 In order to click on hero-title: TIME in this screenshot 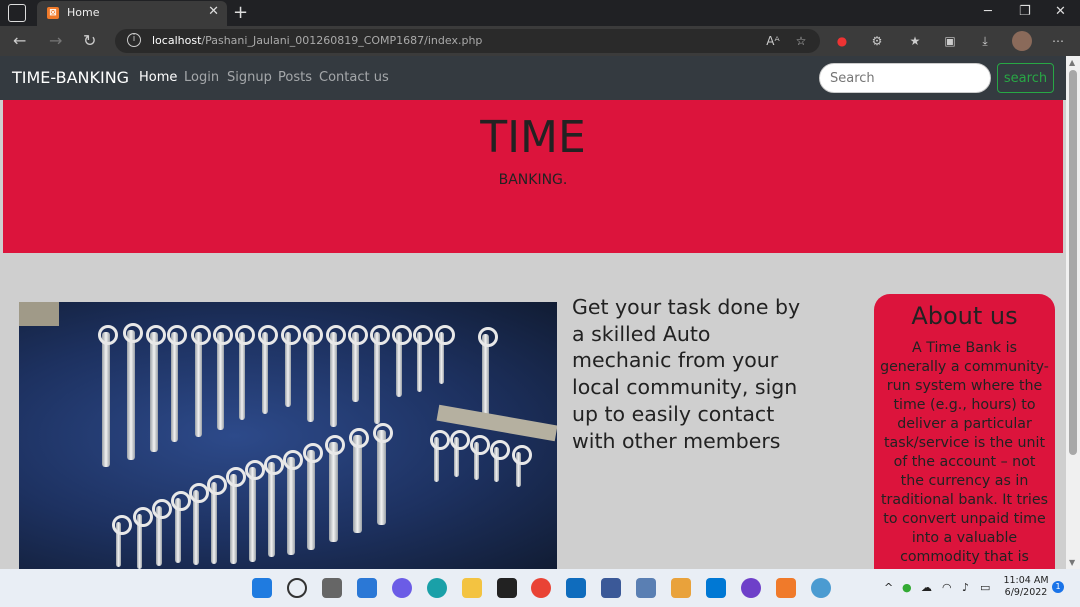, I will do `click(533, 137)`.